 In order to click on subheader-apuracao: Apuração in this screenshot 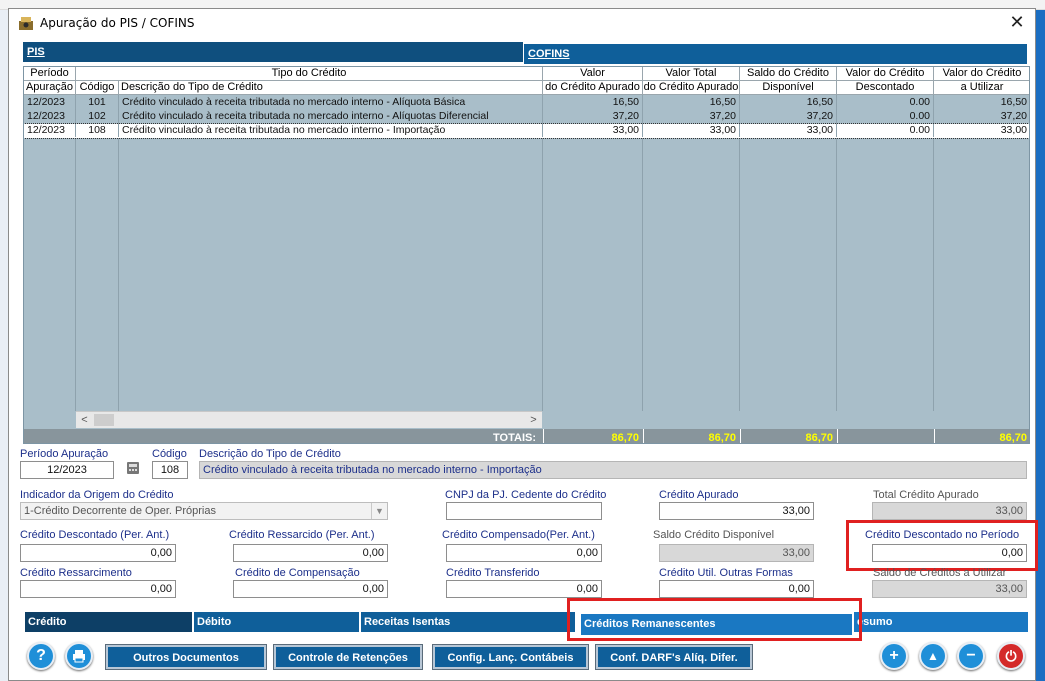, I will do `click(50, 88)`.